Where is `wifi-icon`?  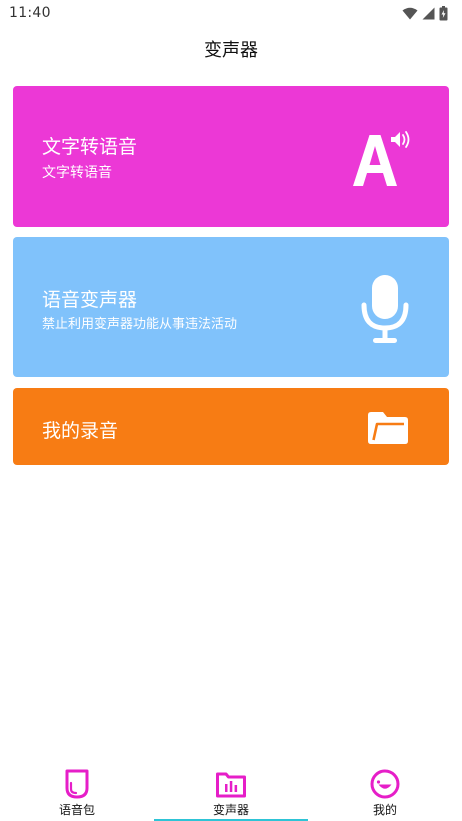 wifi-icon is located at coordinates (410, 13).